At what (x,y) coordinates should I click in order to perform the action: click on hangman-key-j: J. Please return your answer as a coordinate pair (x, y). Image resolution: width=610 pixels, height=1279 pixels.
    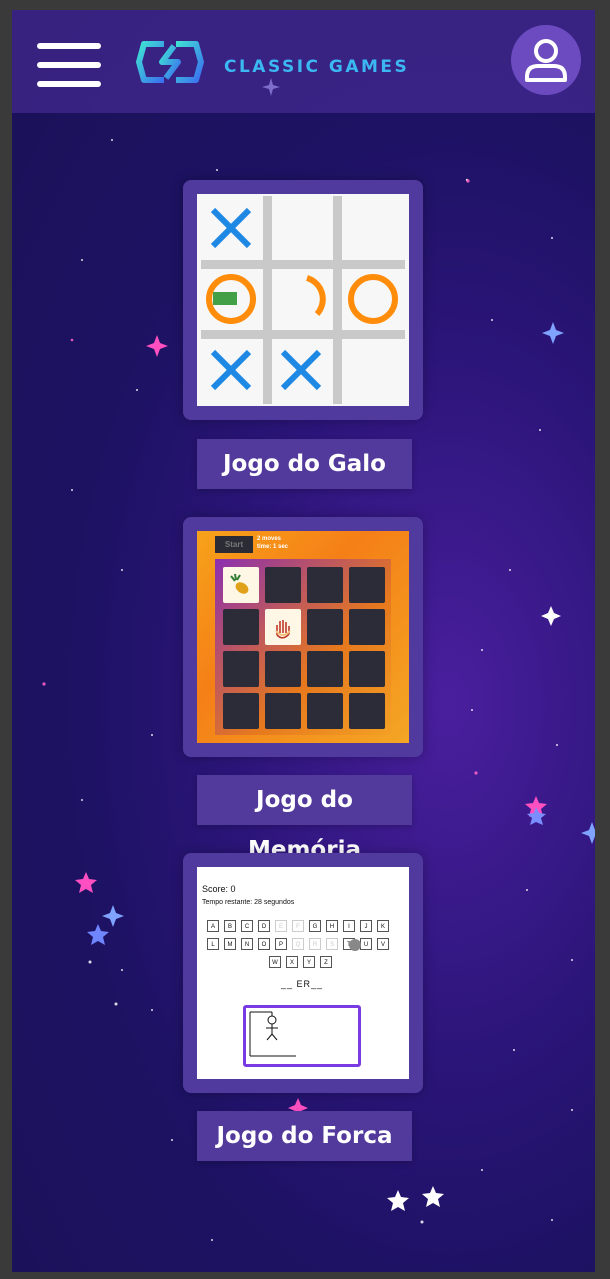
    Looking at the image, I should click on (366, 926).